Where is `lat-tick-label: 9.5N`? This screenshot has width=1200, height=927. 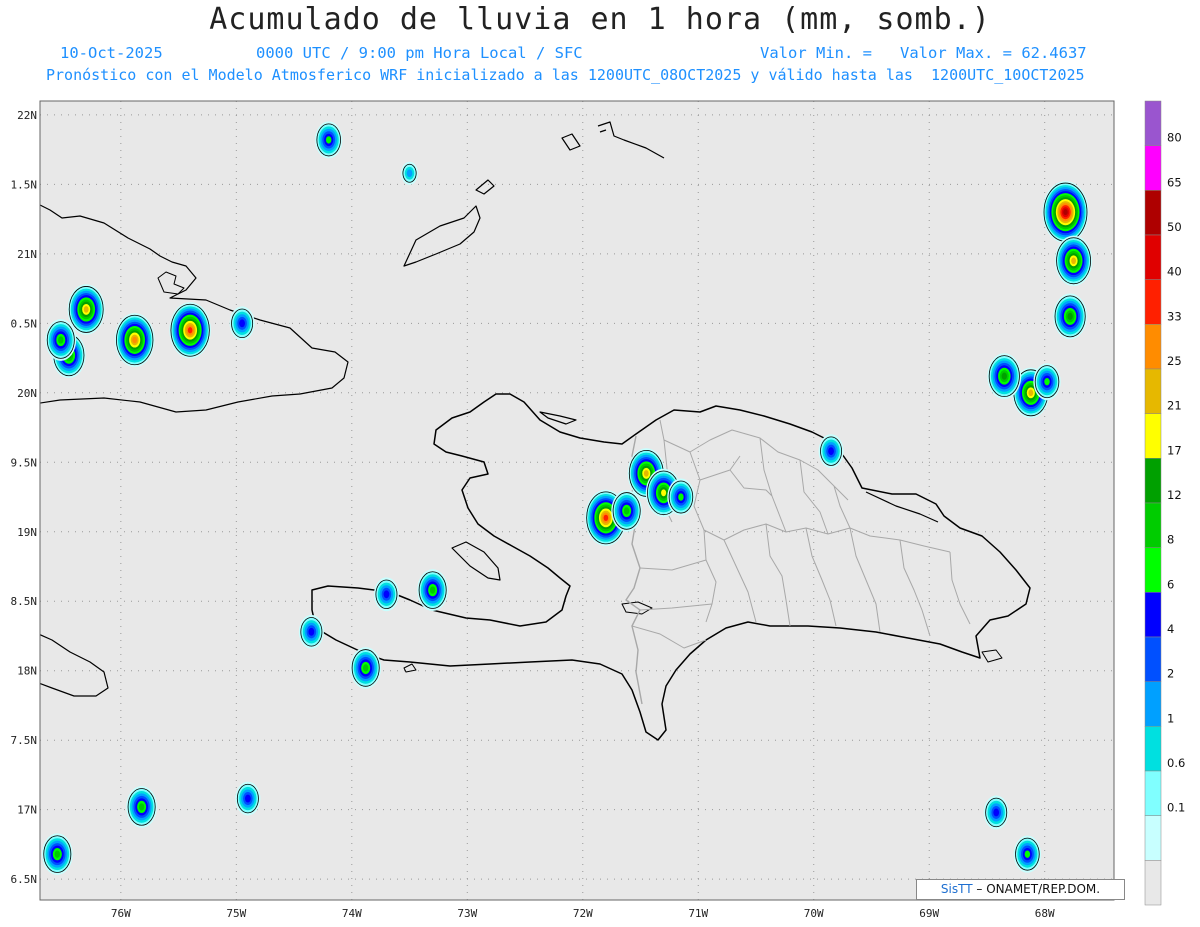
lat-tick-label: 9.5N is located at coordinates (24, 462).